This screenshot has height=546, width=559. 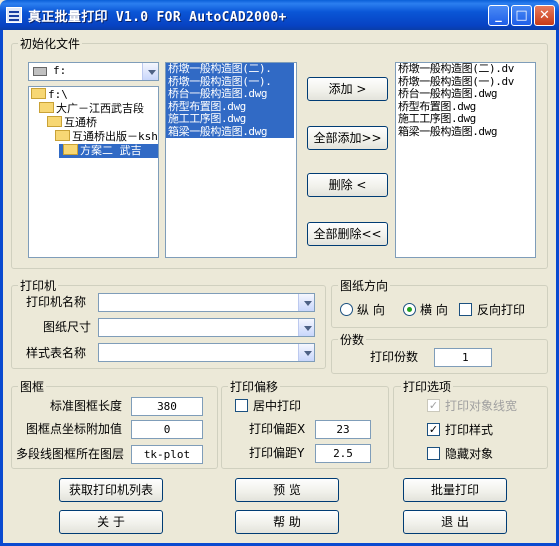 I want to click on app-icon, so click(x=14, y=15).